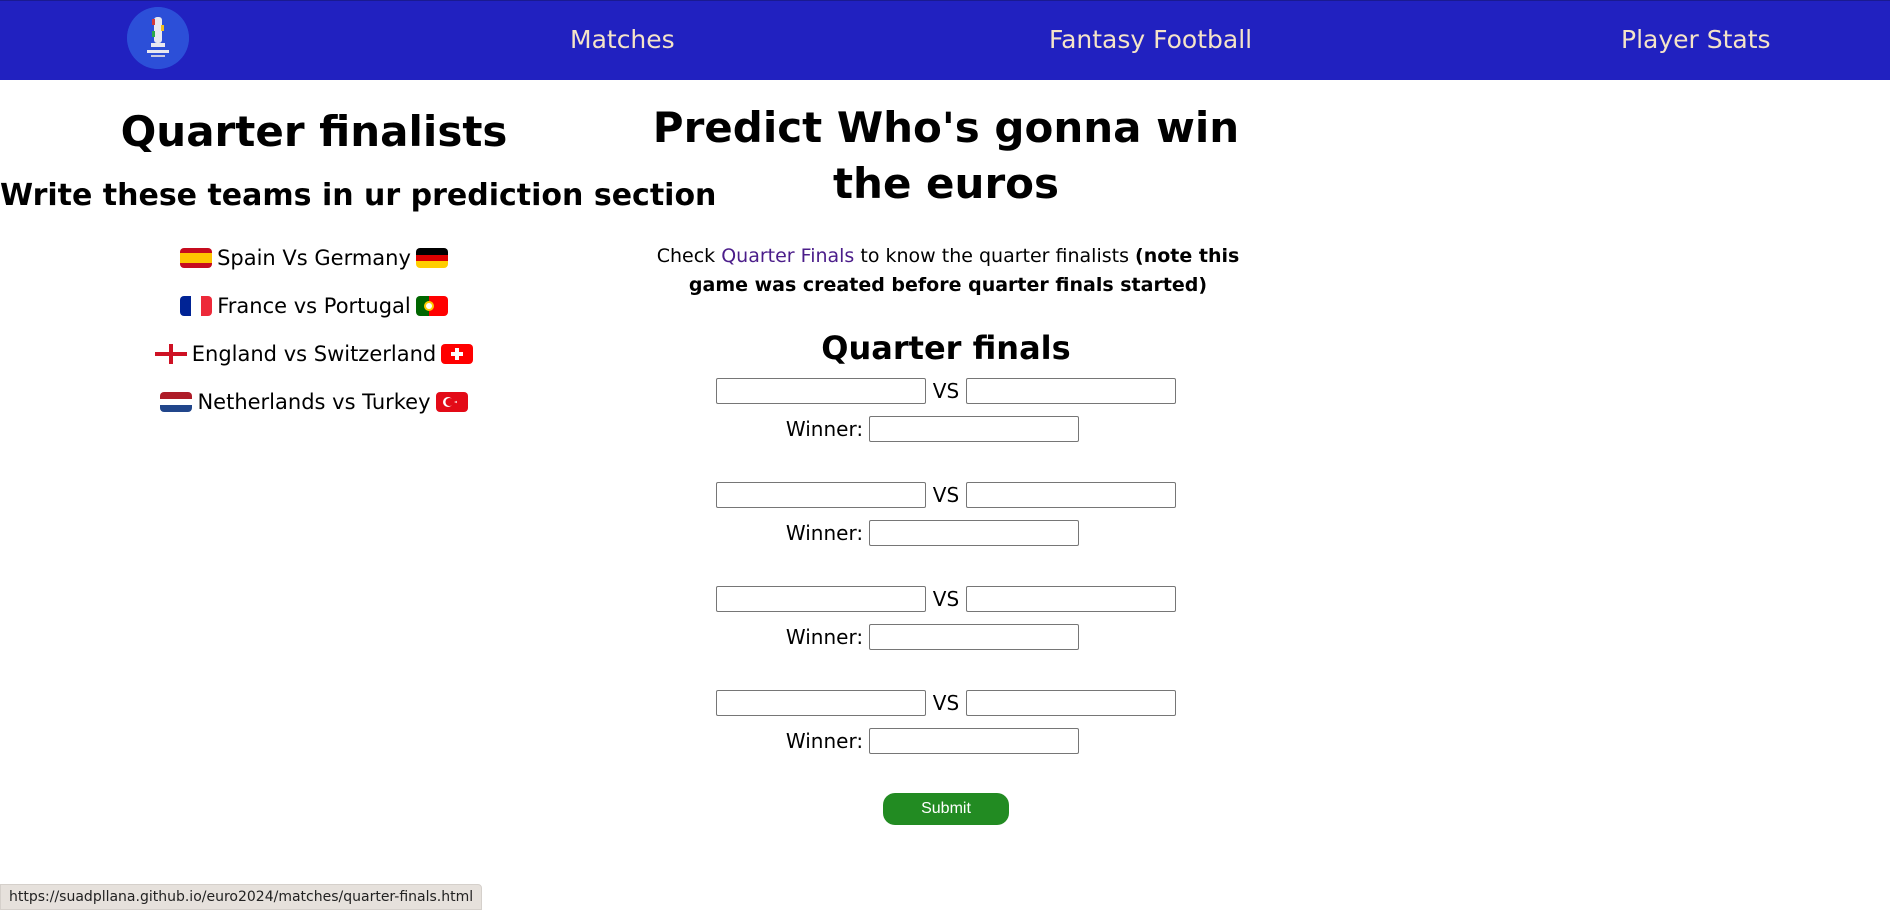 The width and height of the screenshot is (1890, 910). I want to click on spain-flag-icon, so click(196, 258).